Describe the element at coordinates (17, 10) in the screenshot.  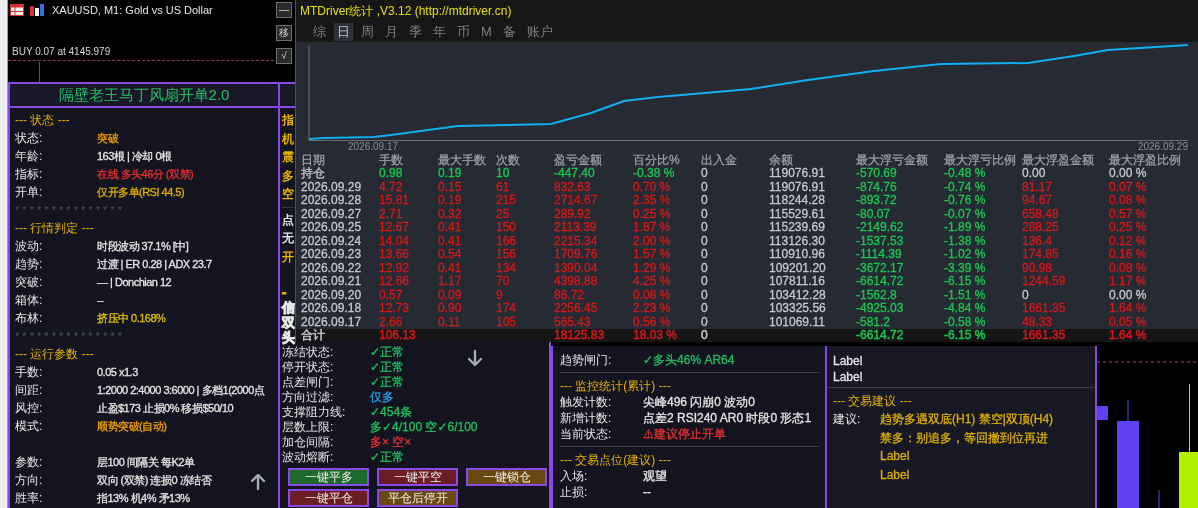
I see `table-icon` at that location.